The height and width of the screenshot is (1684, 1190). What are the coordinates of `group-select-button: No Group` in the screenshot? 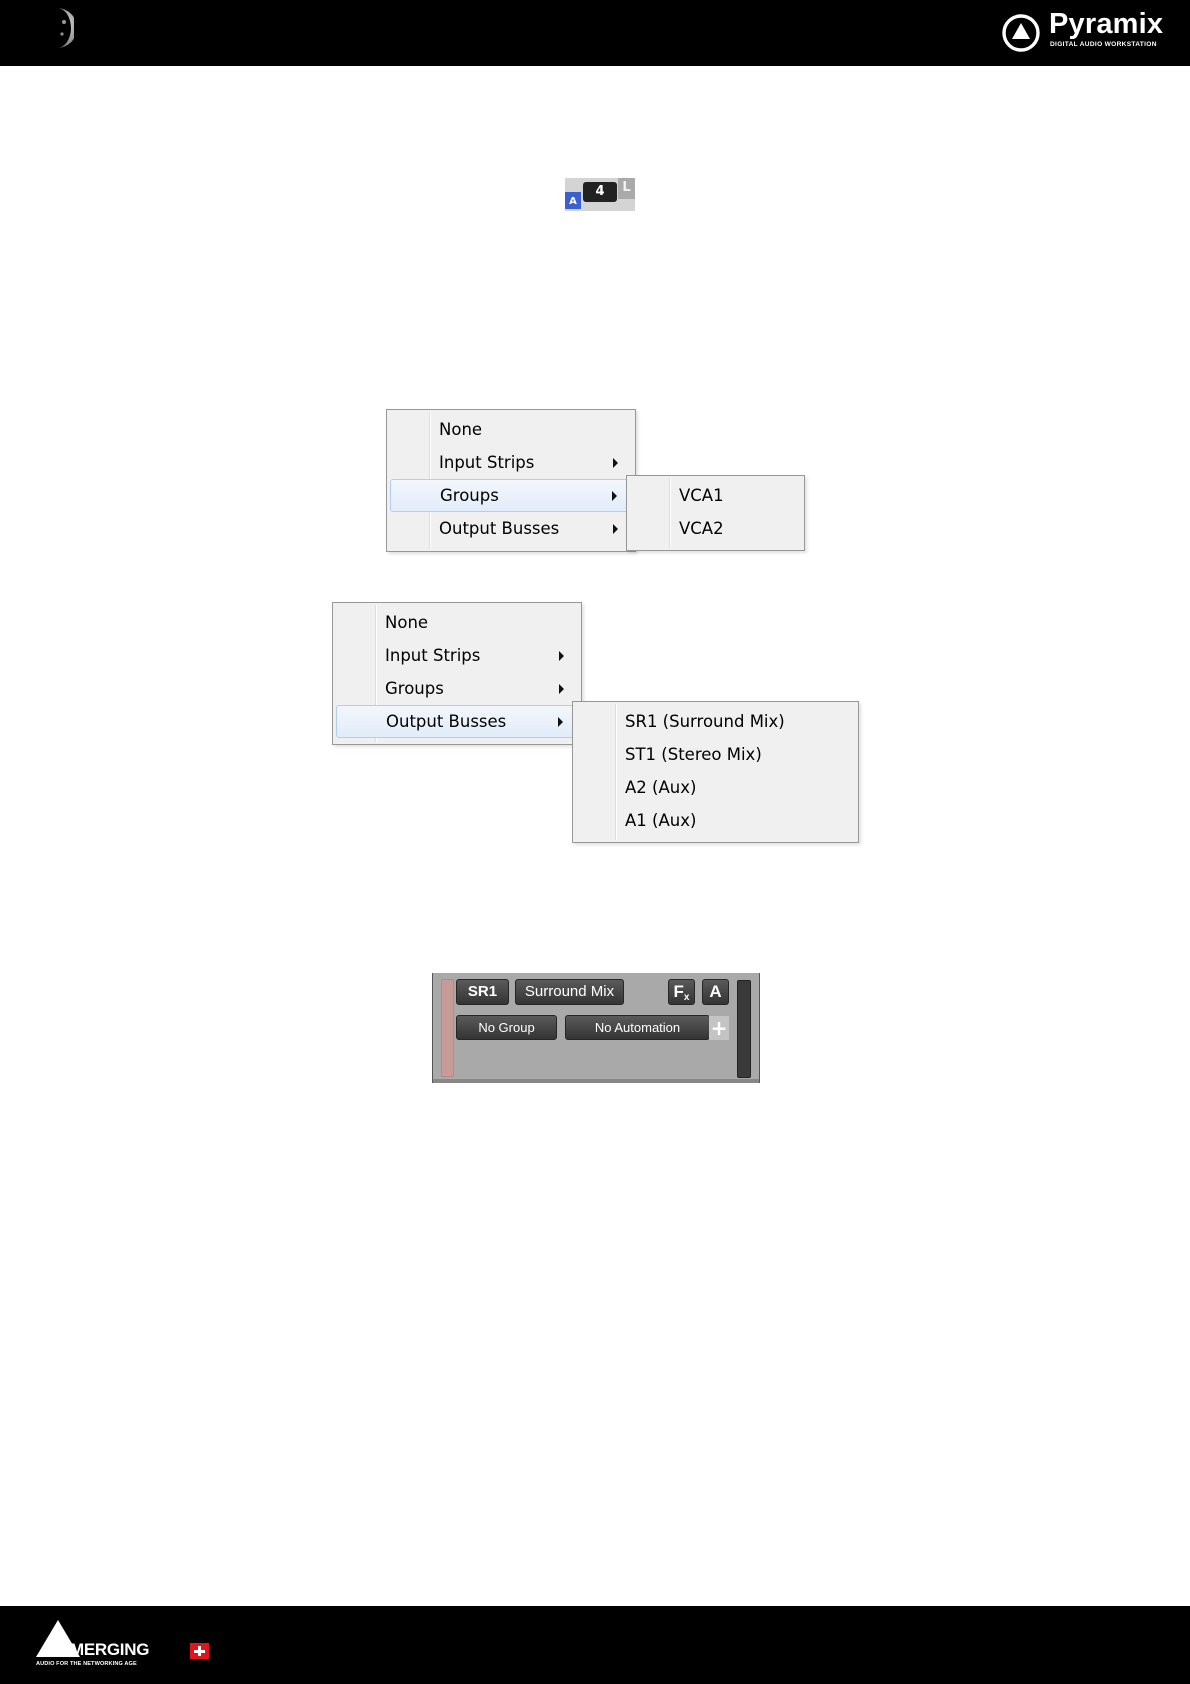 It's located at (506, 1027).